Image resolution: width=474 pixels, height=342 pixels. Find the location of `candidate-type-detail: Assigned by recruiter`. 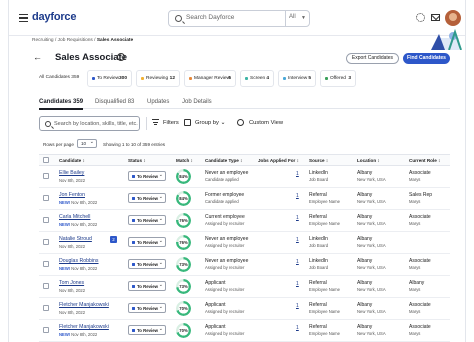

candidate-type-detail: Assigned by recruiter is located at coordinates (225, 267).